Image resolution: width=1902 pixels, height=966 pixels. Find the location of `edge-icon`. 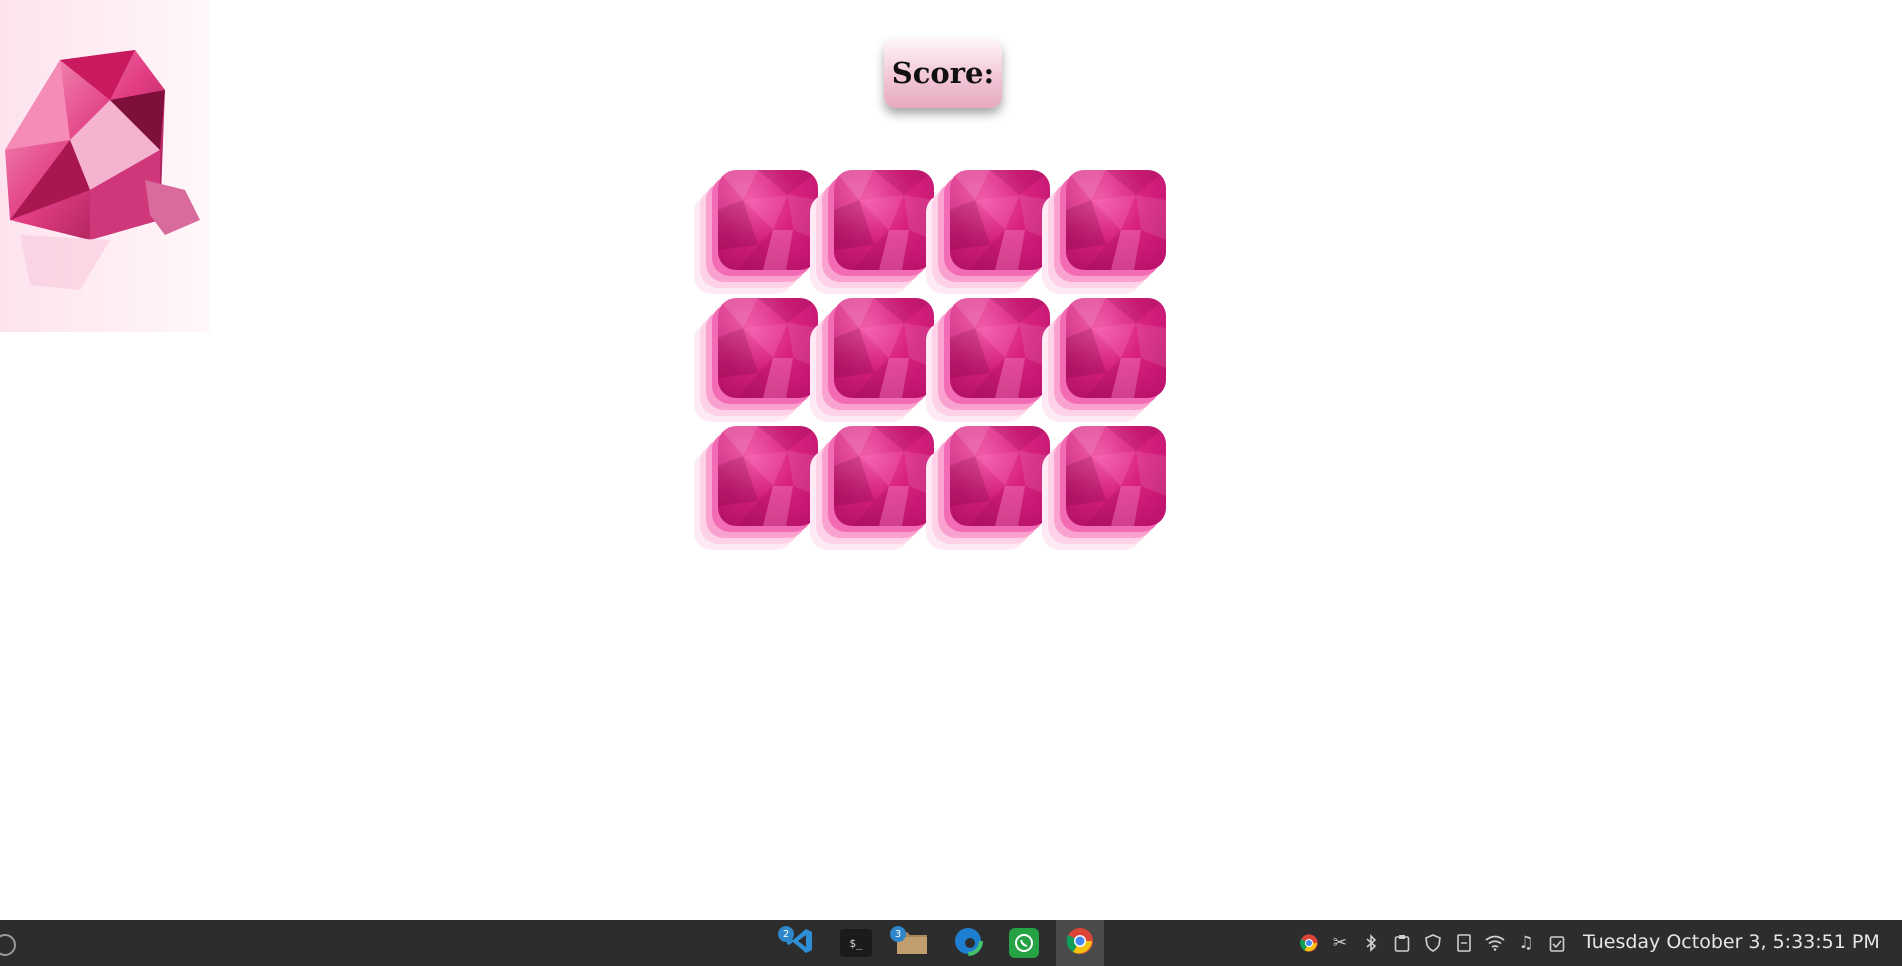

edge-icon is located at coordinates (968, 943).